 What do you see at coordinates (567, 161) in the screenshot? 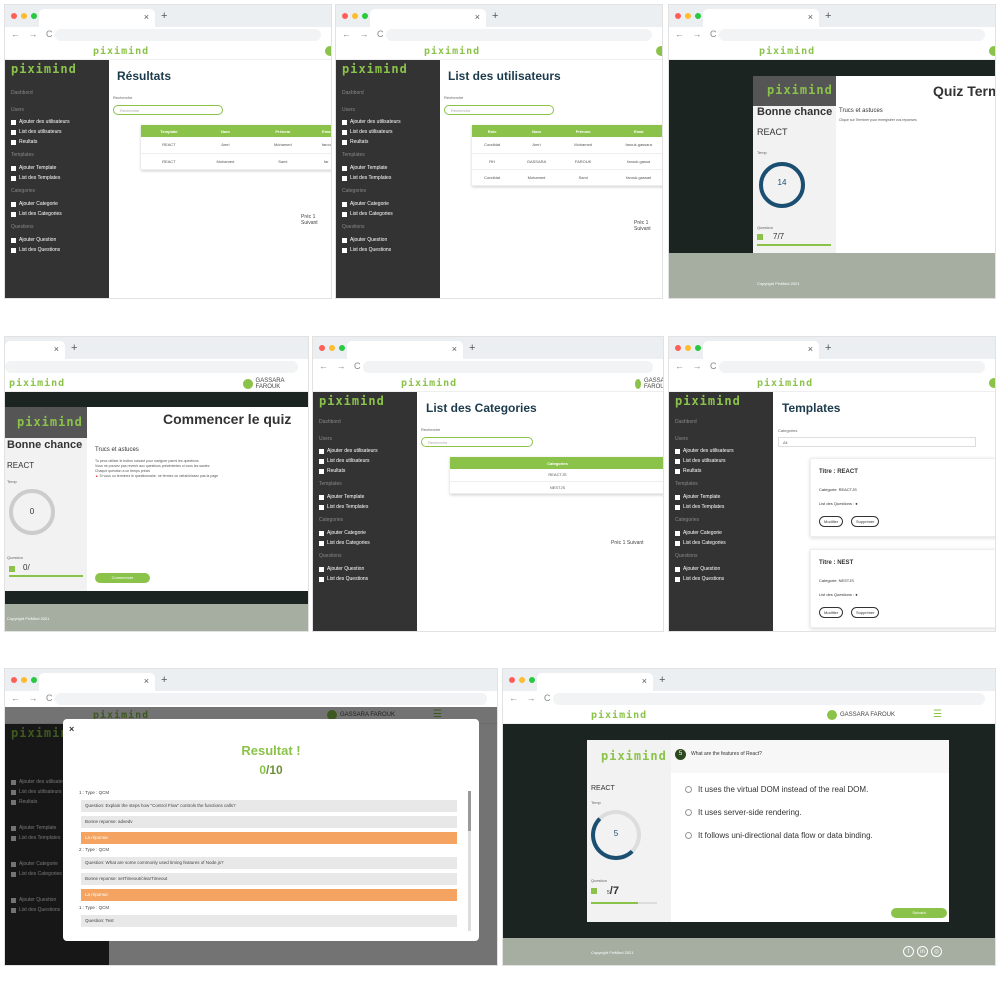
I see `table-row: RH GASSARA FAROUK farouk.gassa` at bounding box center [567, 161].